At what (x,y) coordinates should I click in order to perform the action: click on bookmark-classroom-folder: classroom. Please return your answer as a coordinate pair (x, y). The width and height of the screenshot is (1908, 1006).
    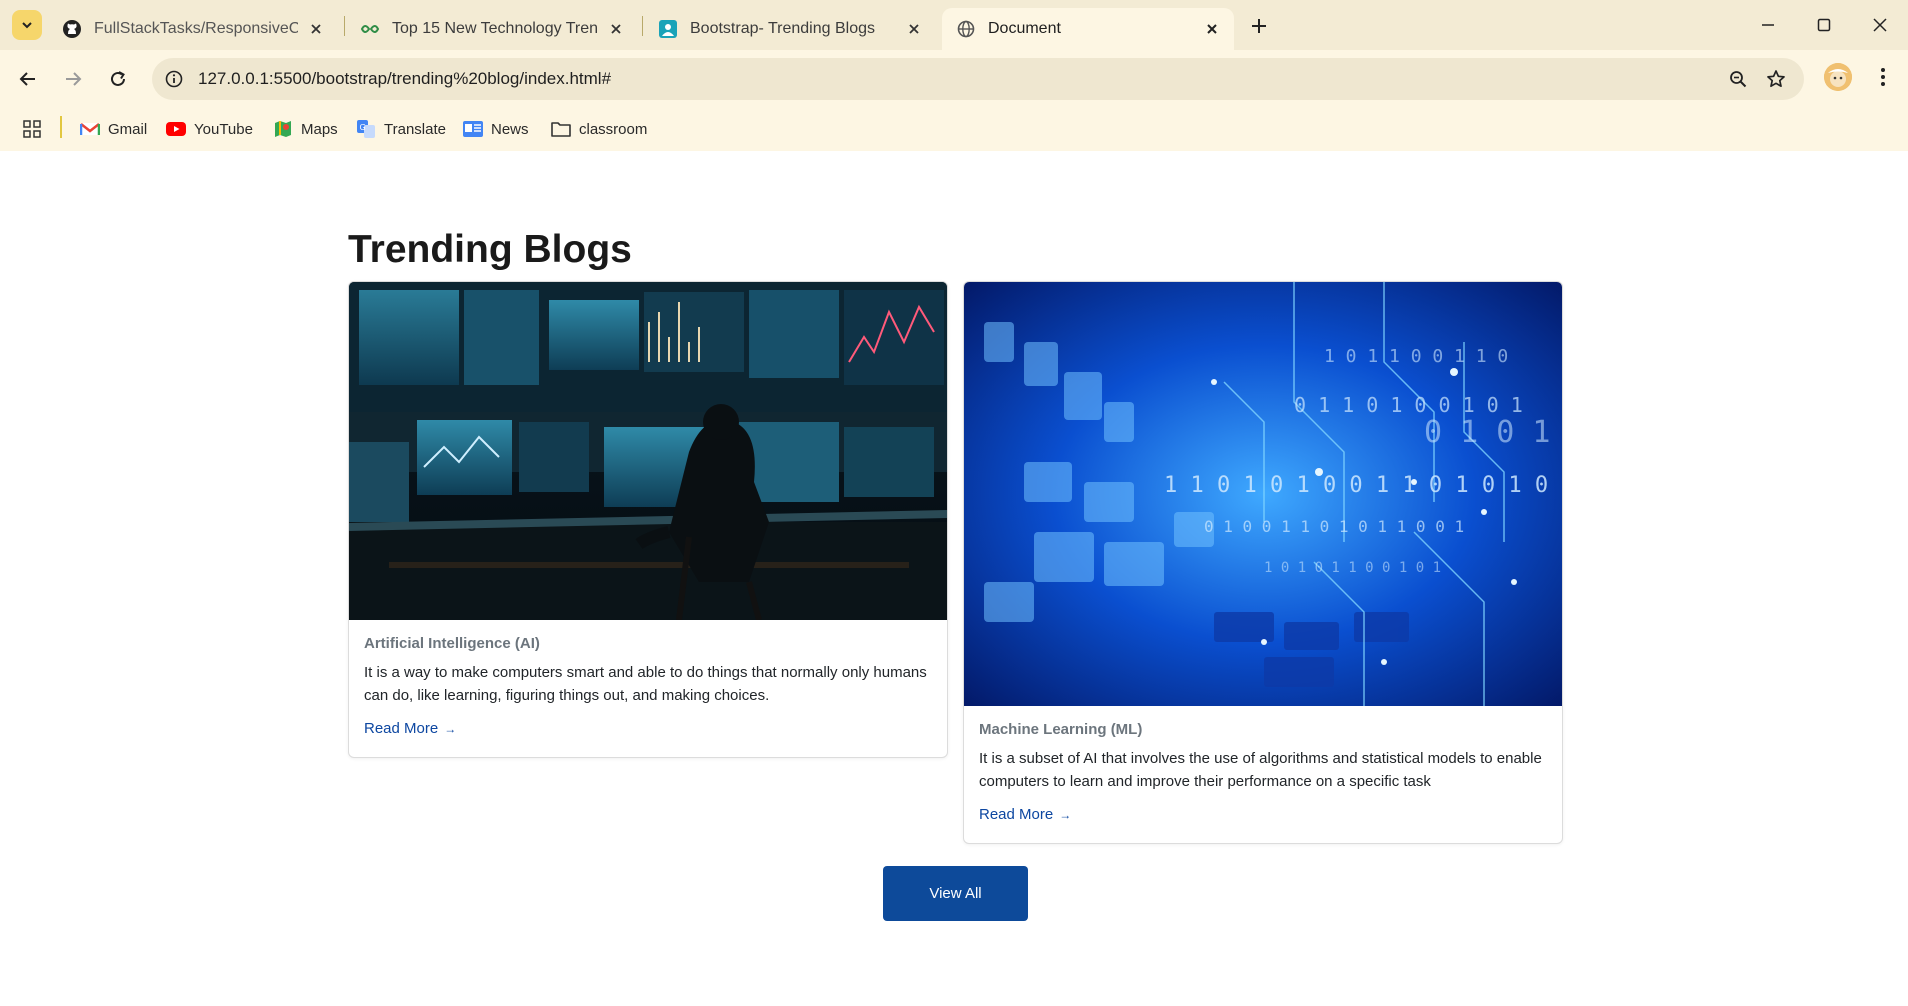
    Looking at the image, I should click on (599, 129).